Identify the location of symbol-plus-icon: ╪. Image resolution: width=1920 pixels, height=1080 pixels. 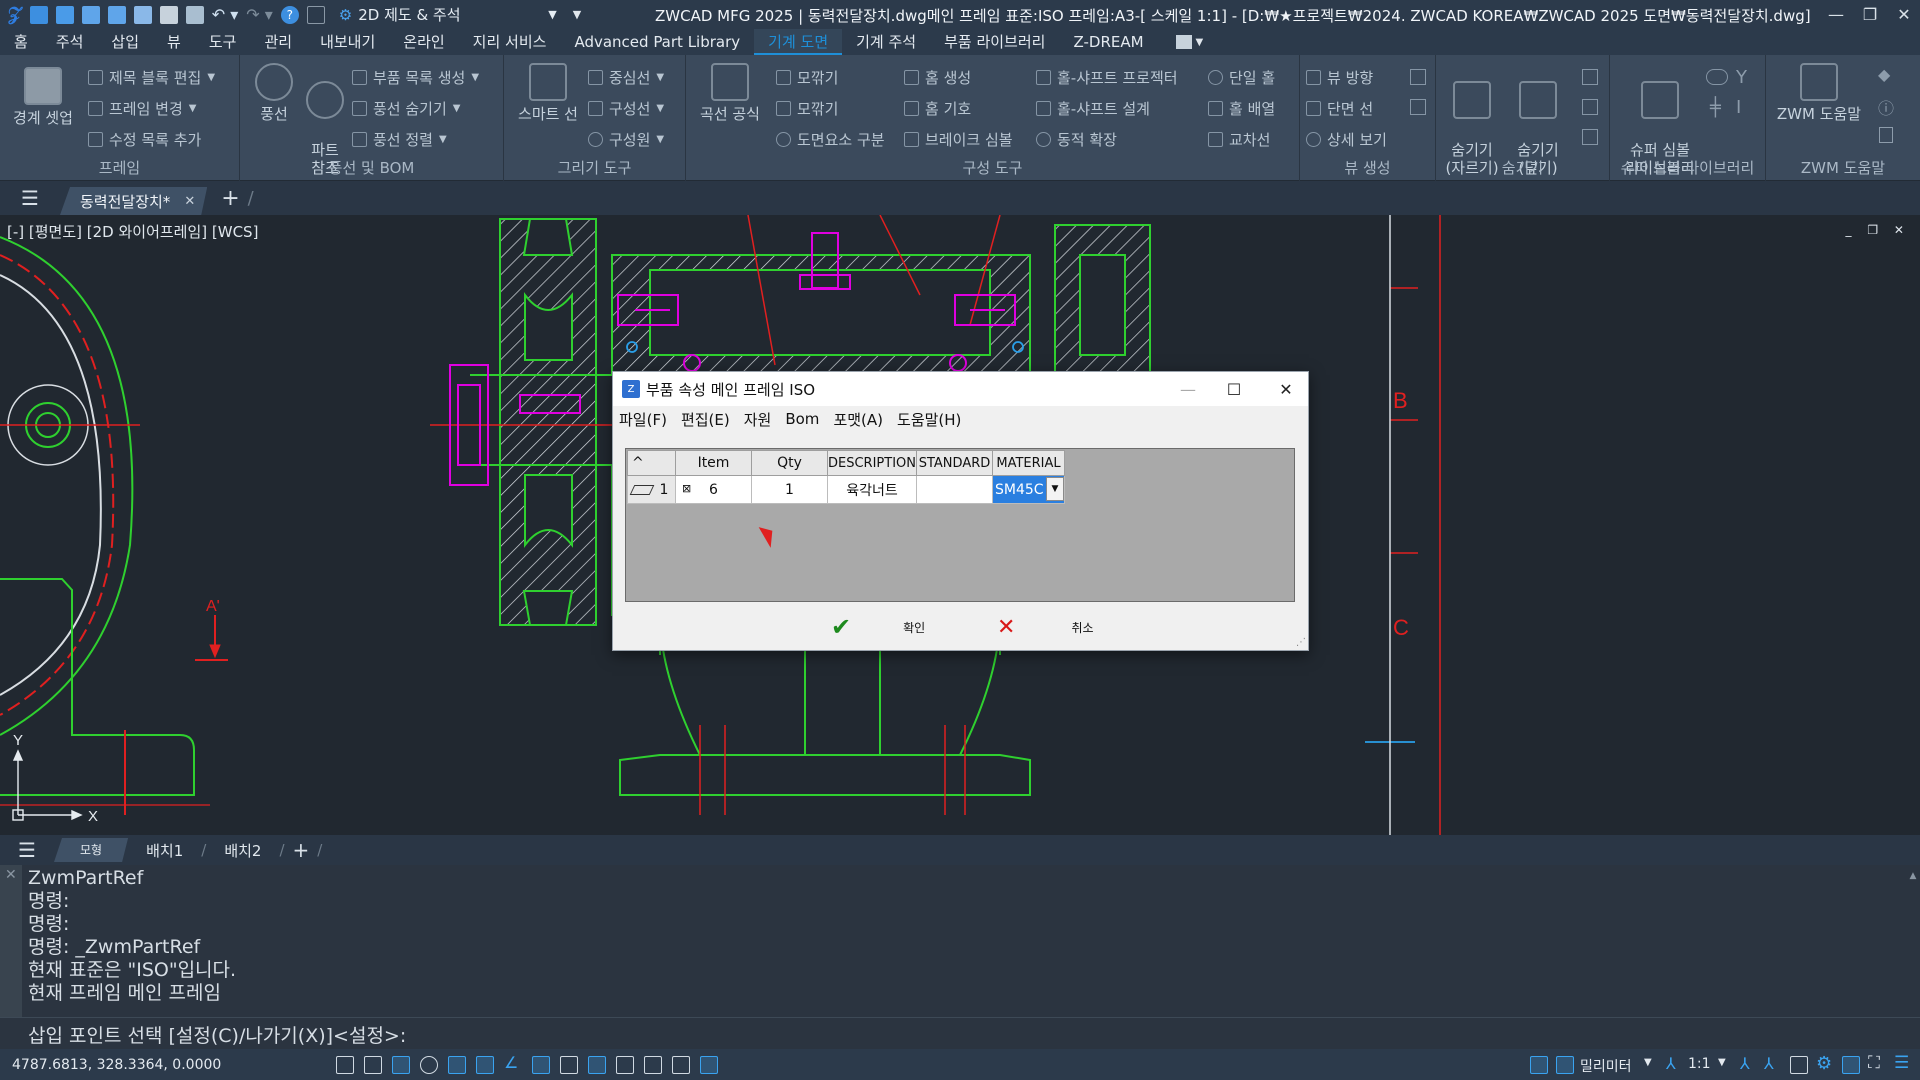
(1715, 107).